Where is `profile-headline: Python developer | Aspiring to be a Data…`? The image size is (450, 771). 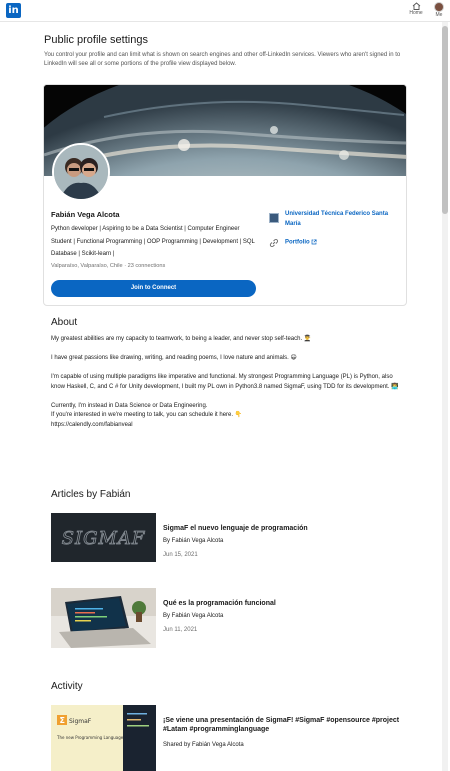 profile-headline: Python developer | Aspiring to be a Data… is located at coordinates (153, 241).